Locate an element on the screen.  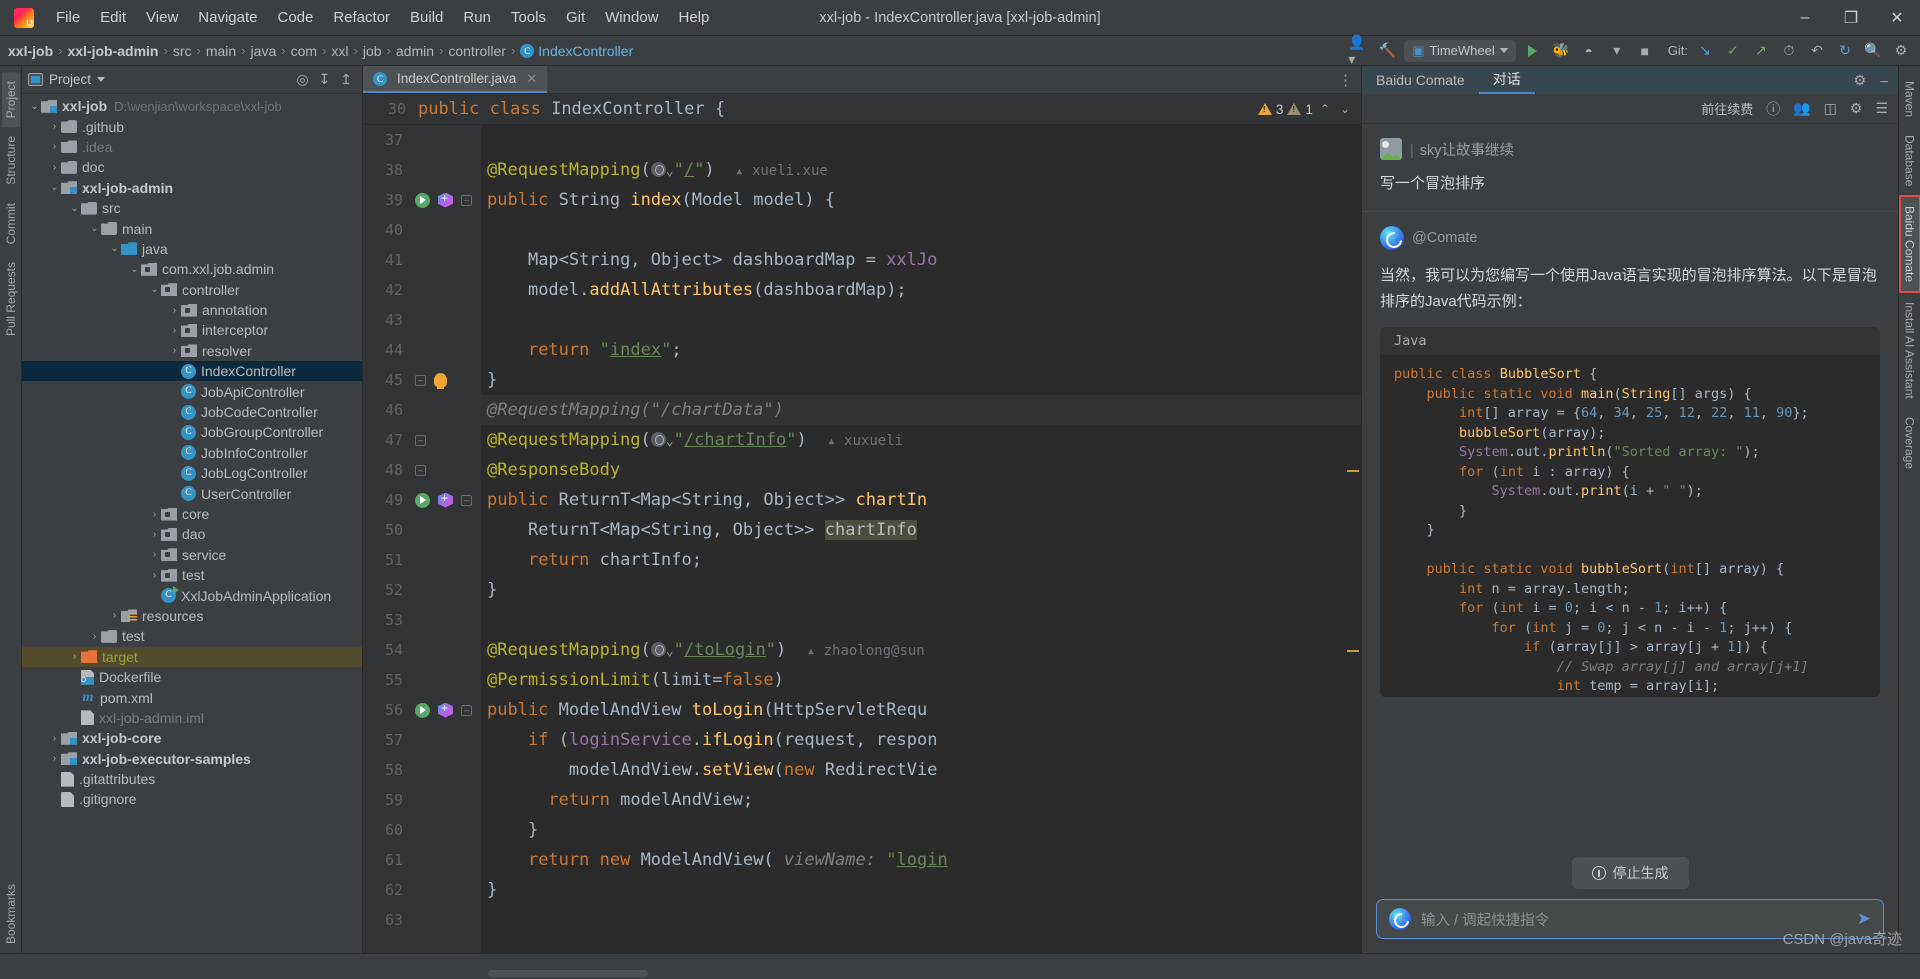
breadcrumb-item-8: admin is located at coordinates (415, 51).